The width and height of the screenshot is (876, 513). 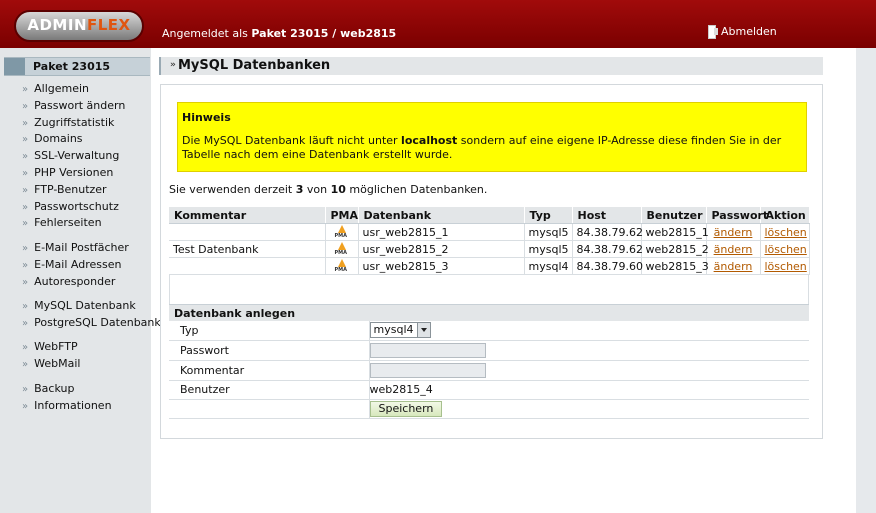 I want to click on adminflex-logo: ADMINFLEX, so click(x=79, y=26).